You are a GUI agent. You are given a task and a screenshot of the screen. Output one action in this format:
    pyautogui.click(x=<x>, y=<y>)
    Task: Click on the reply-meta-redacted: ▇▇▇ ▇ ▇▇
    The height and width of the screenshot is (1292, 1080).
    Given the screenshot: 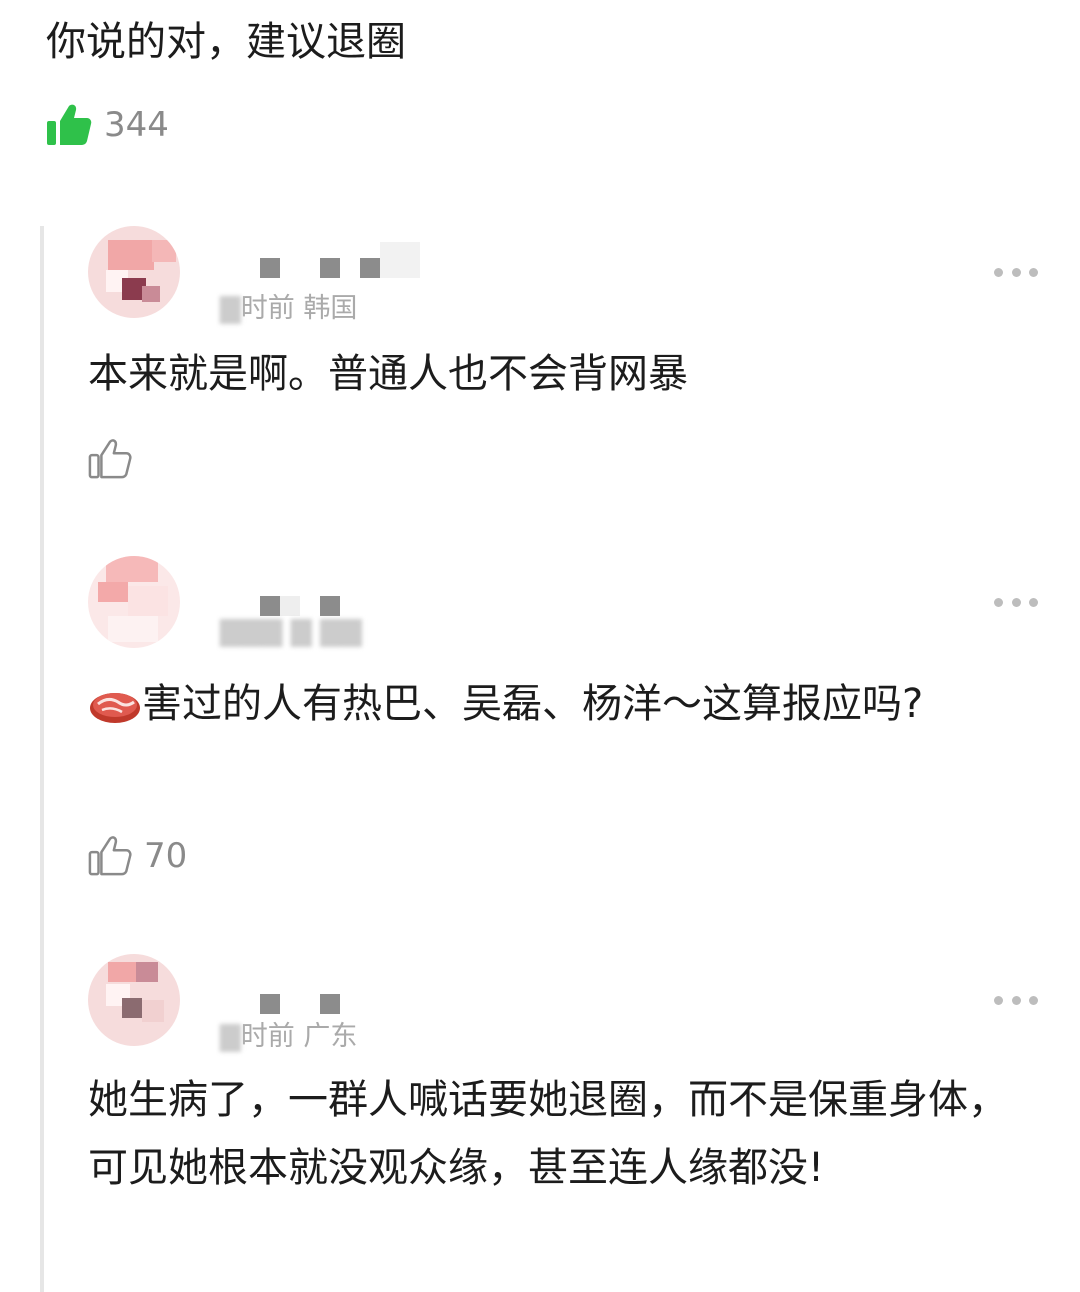 What is the action you would take?
    pyautogui.click(x=291, y=631)
    